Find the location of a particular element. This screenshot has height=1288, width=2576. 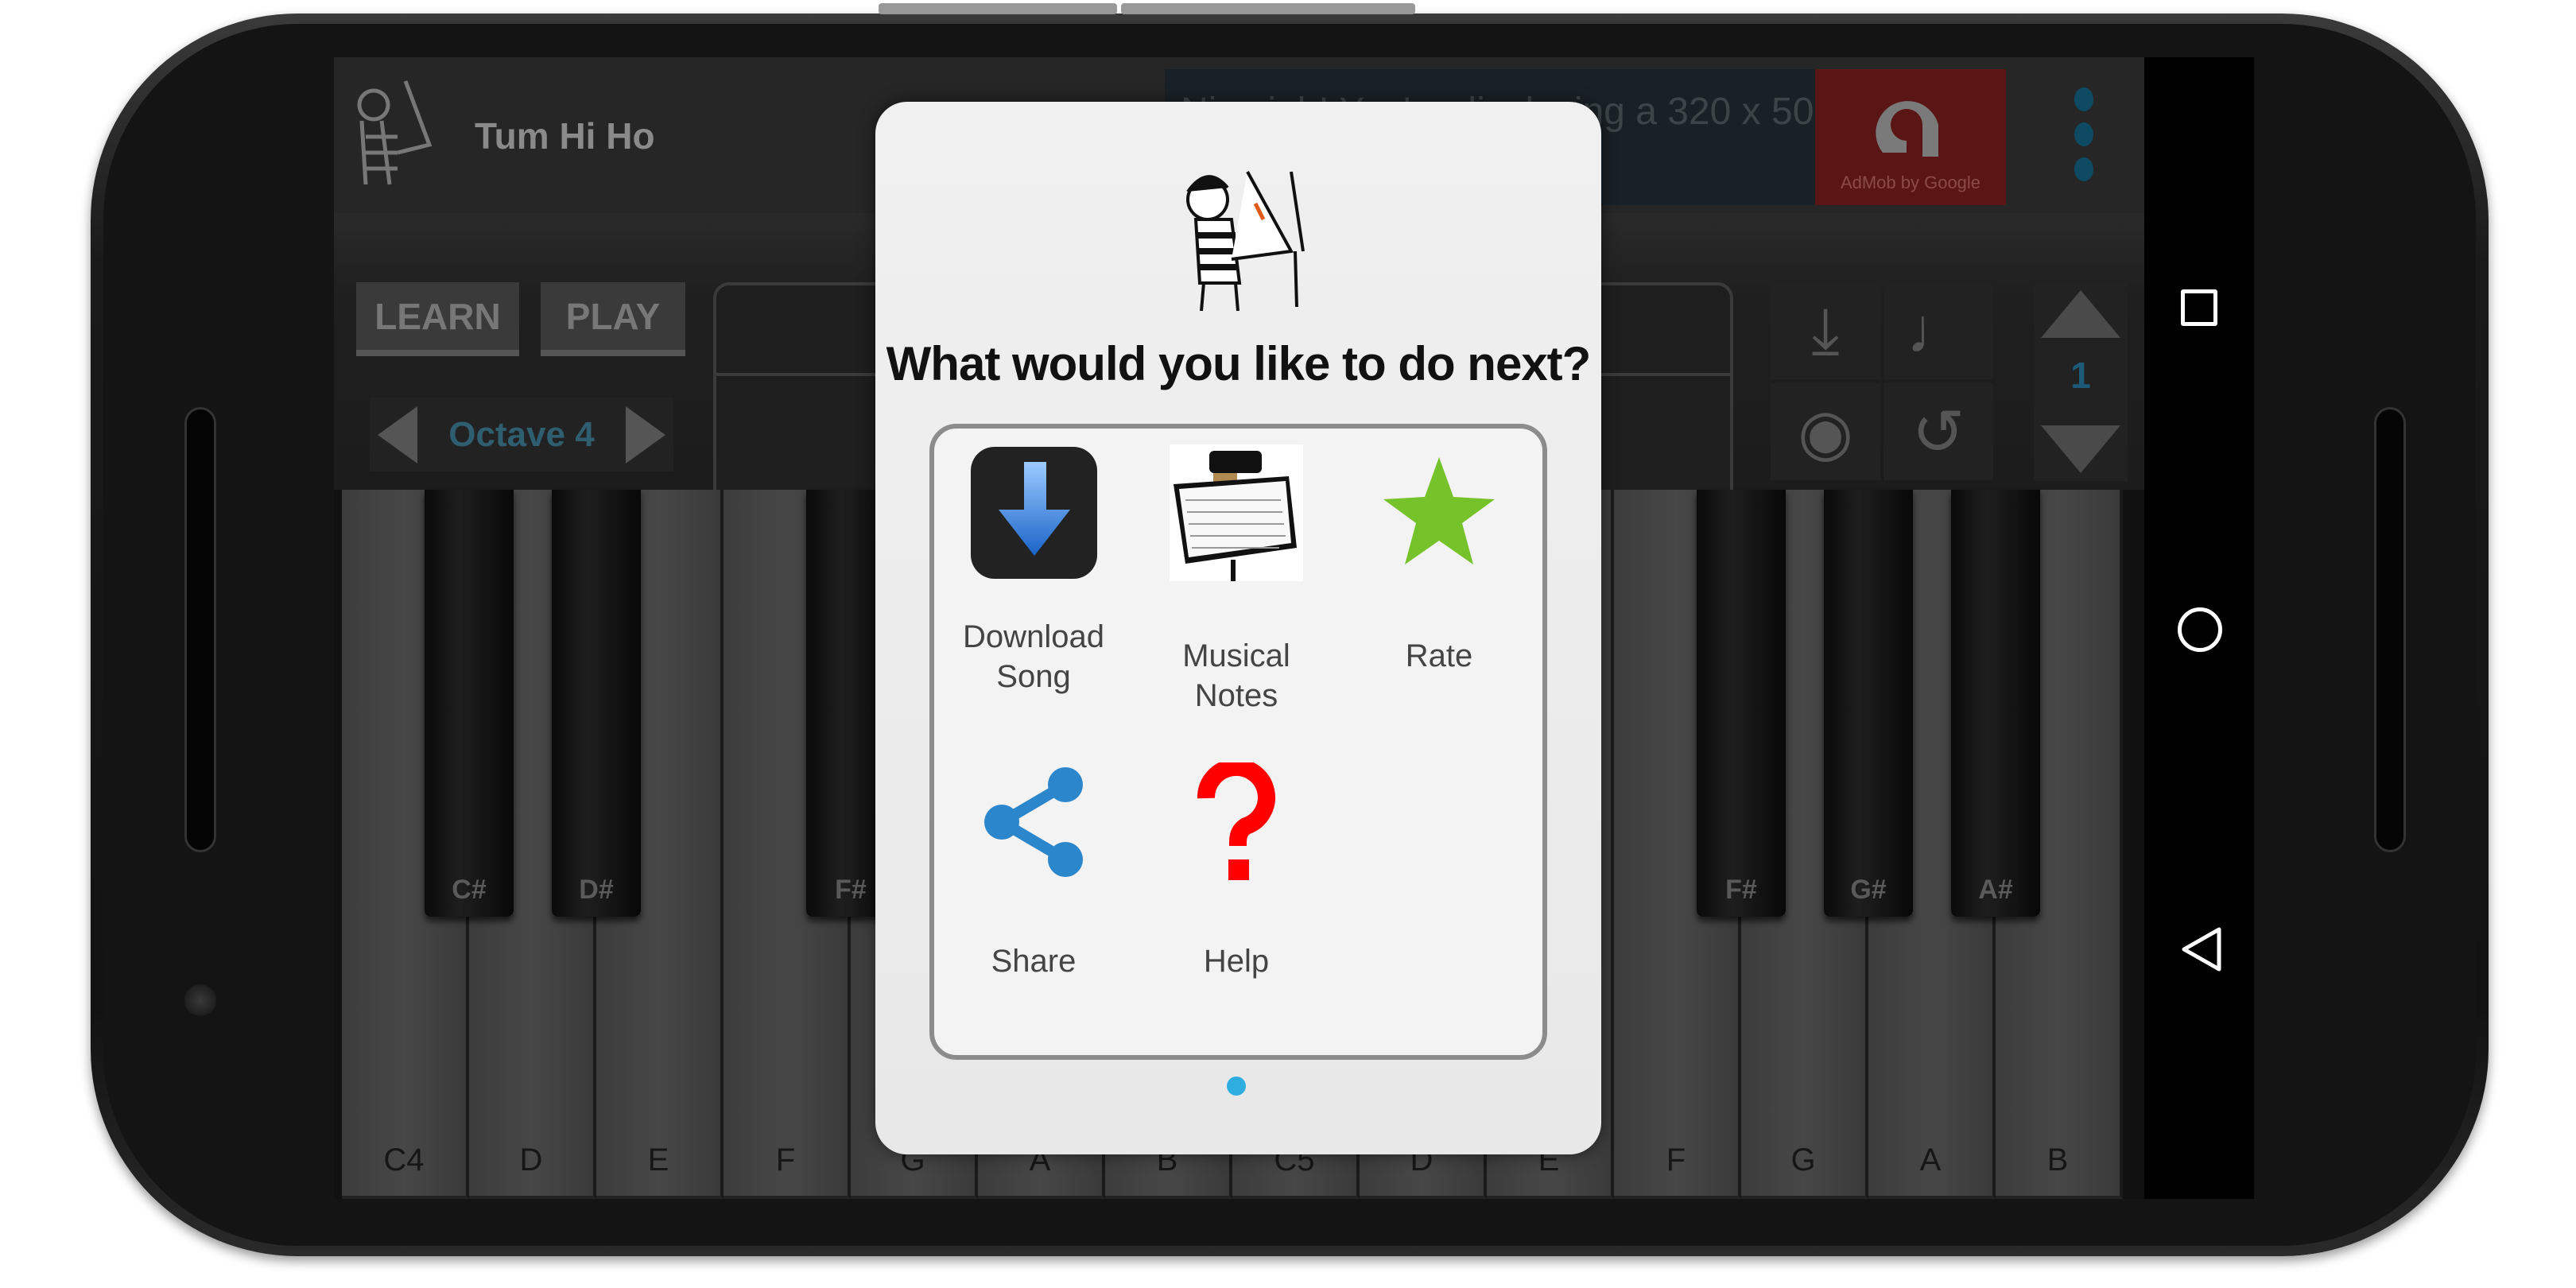

speaker-right is located at coordinates (2390, 629).